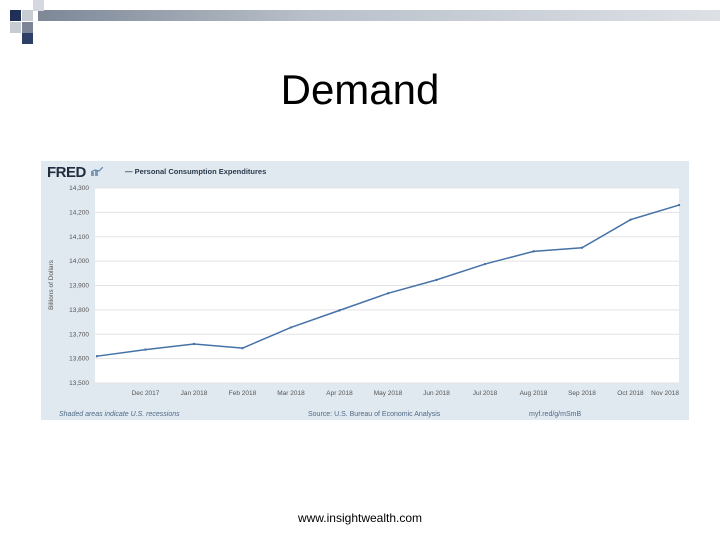 The width and height of the screenshot is (720, 540). Describe the element at coordinates (582, 393) in the screenshot. I see `x-tick-label: Sep 2018` at that location.